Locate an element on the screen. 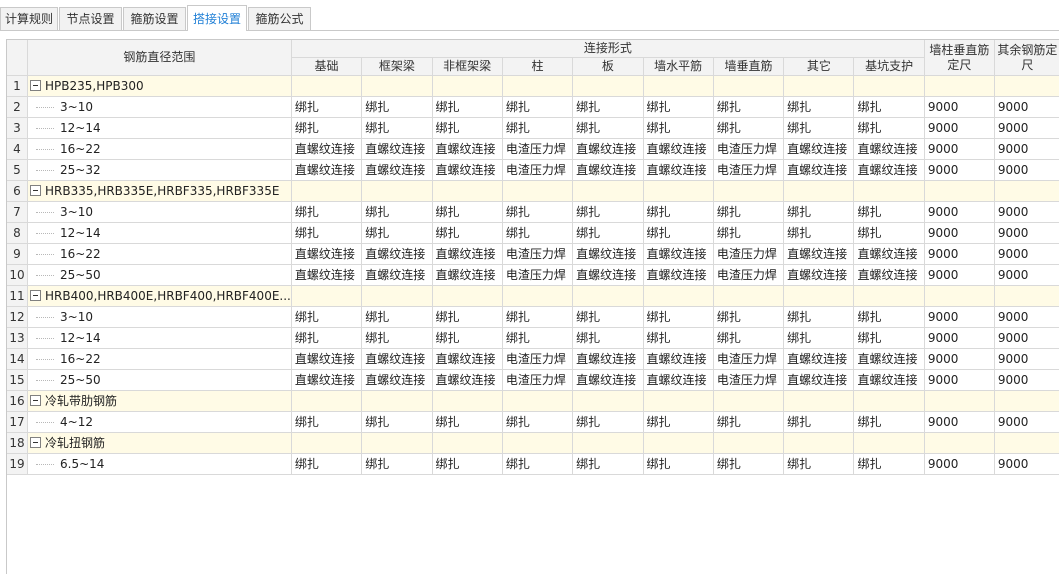 The height and width of the screenshot is (574, 1059). table-row: 8 12~14 绑扎 绑扎 绑扎 绑扎 绑扎 绑扎 绑扎 绑扎 绑扎 9000 9000 is located at coordinates (533, 233).